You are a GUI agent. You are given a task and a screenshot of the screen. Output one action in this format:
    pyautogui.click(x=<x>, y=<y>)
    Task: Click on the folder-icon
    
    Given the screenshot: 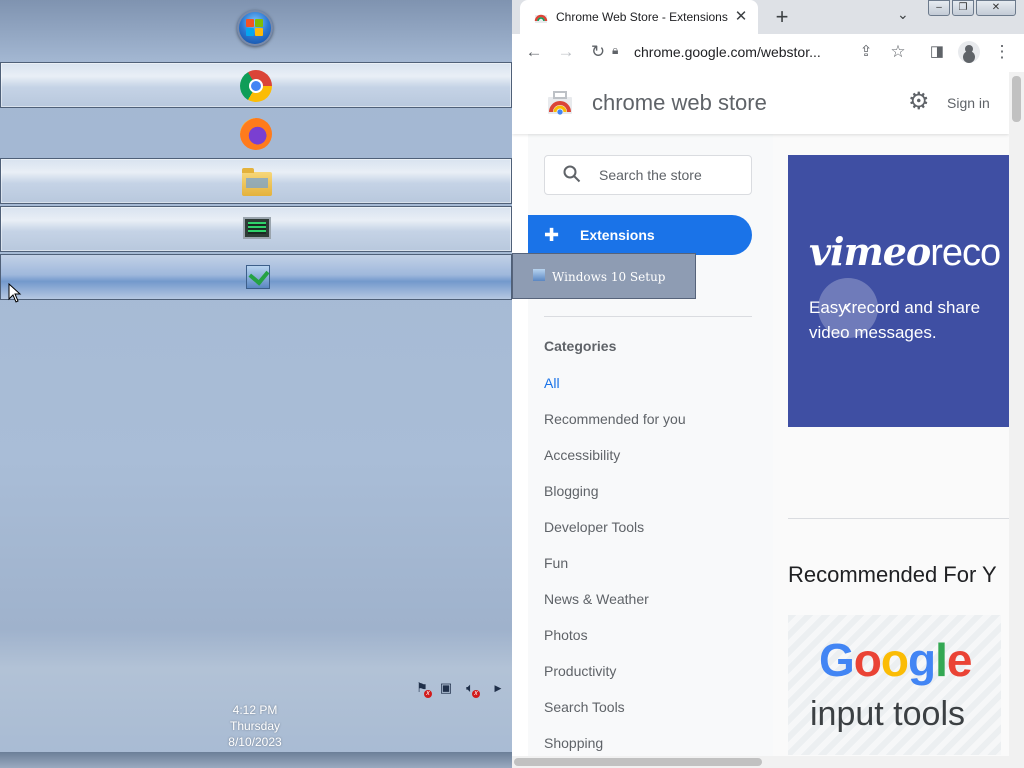 What is the action you would take?
    pyautogui.click(x=257, y=182)
    